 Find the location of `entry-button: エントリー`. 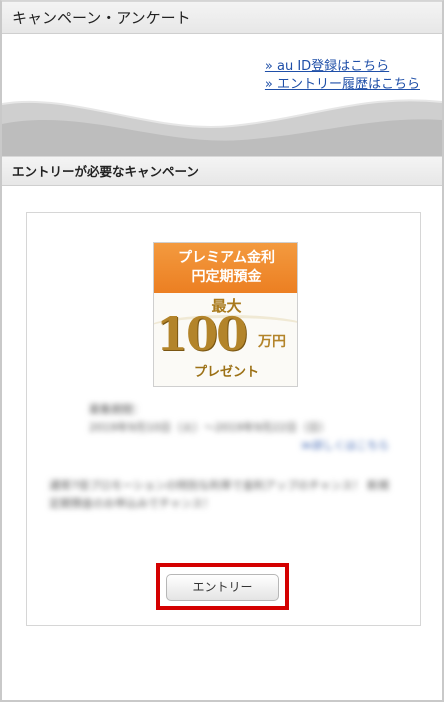

entry-button: エントリー is located at coordinates (222, 587).